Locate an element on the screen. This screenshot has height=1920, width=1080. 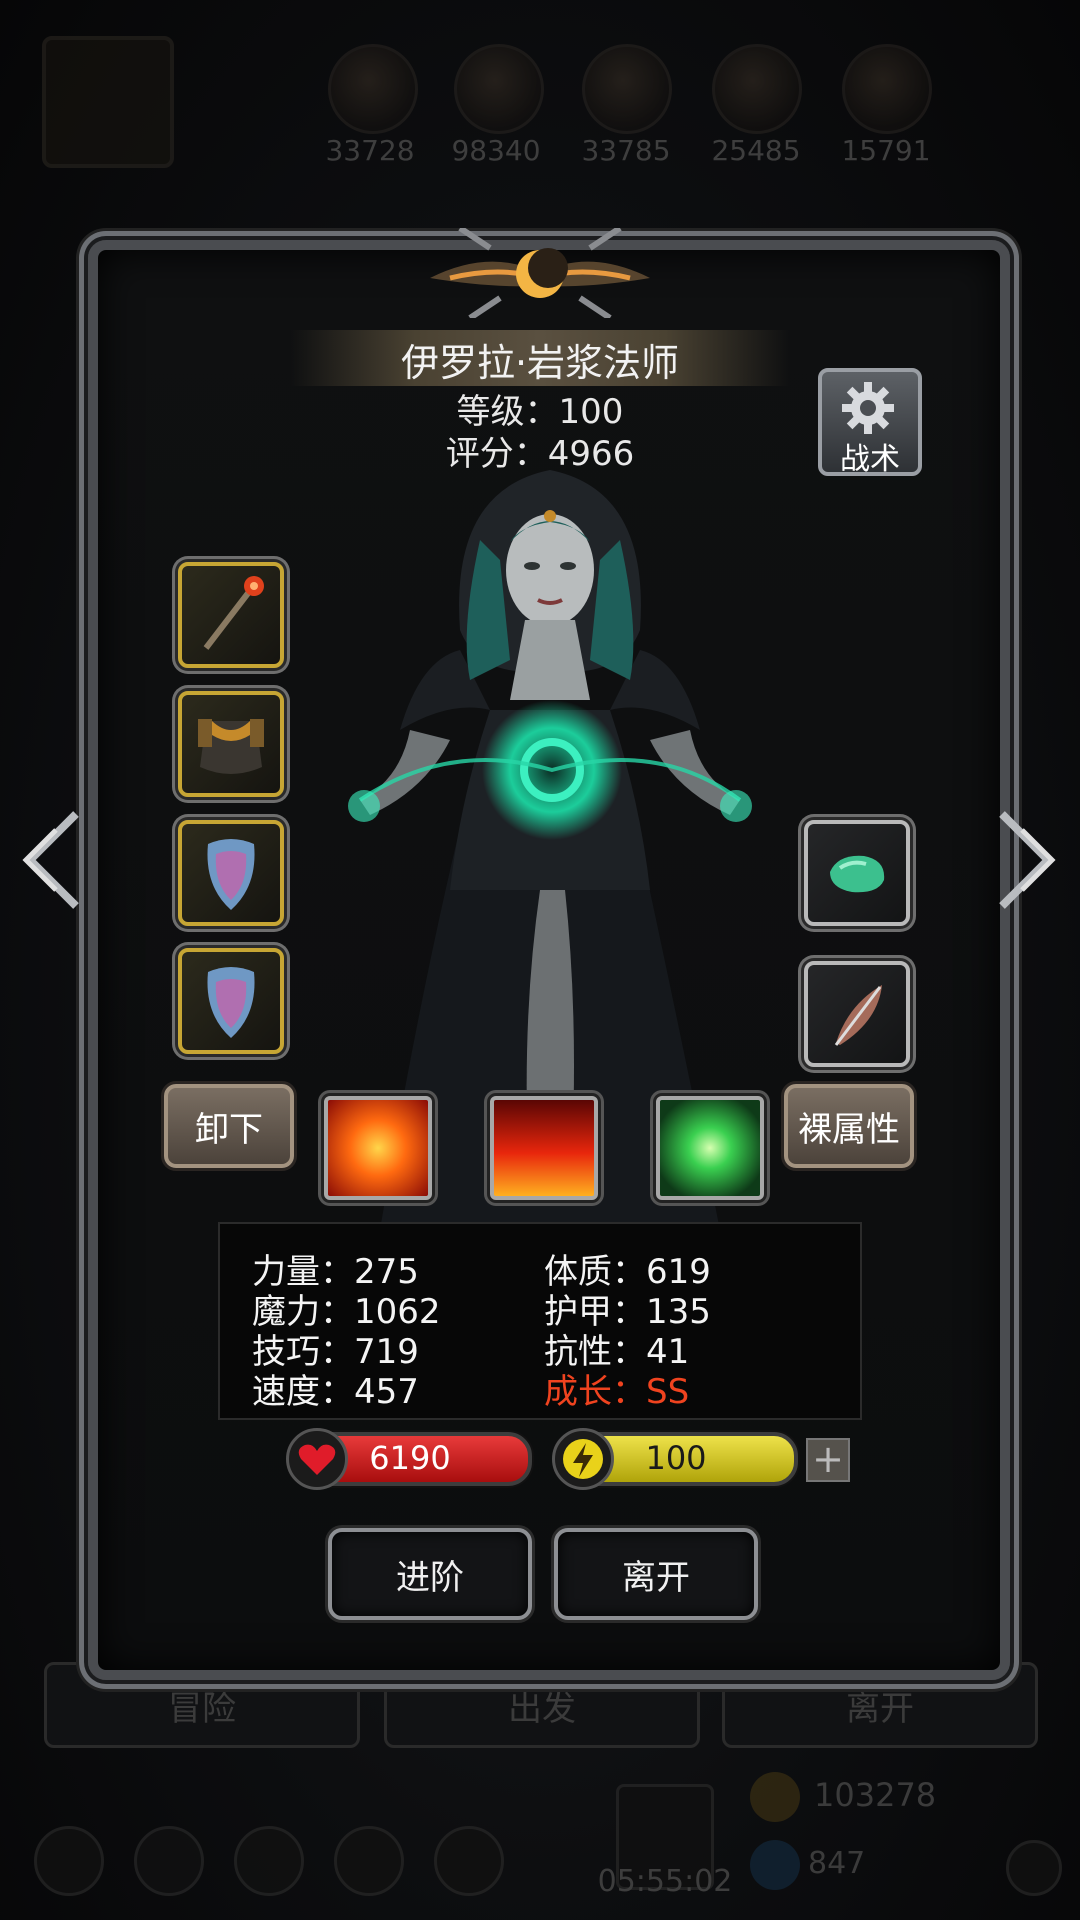
armor-icon is located at coordinates (231, 746).